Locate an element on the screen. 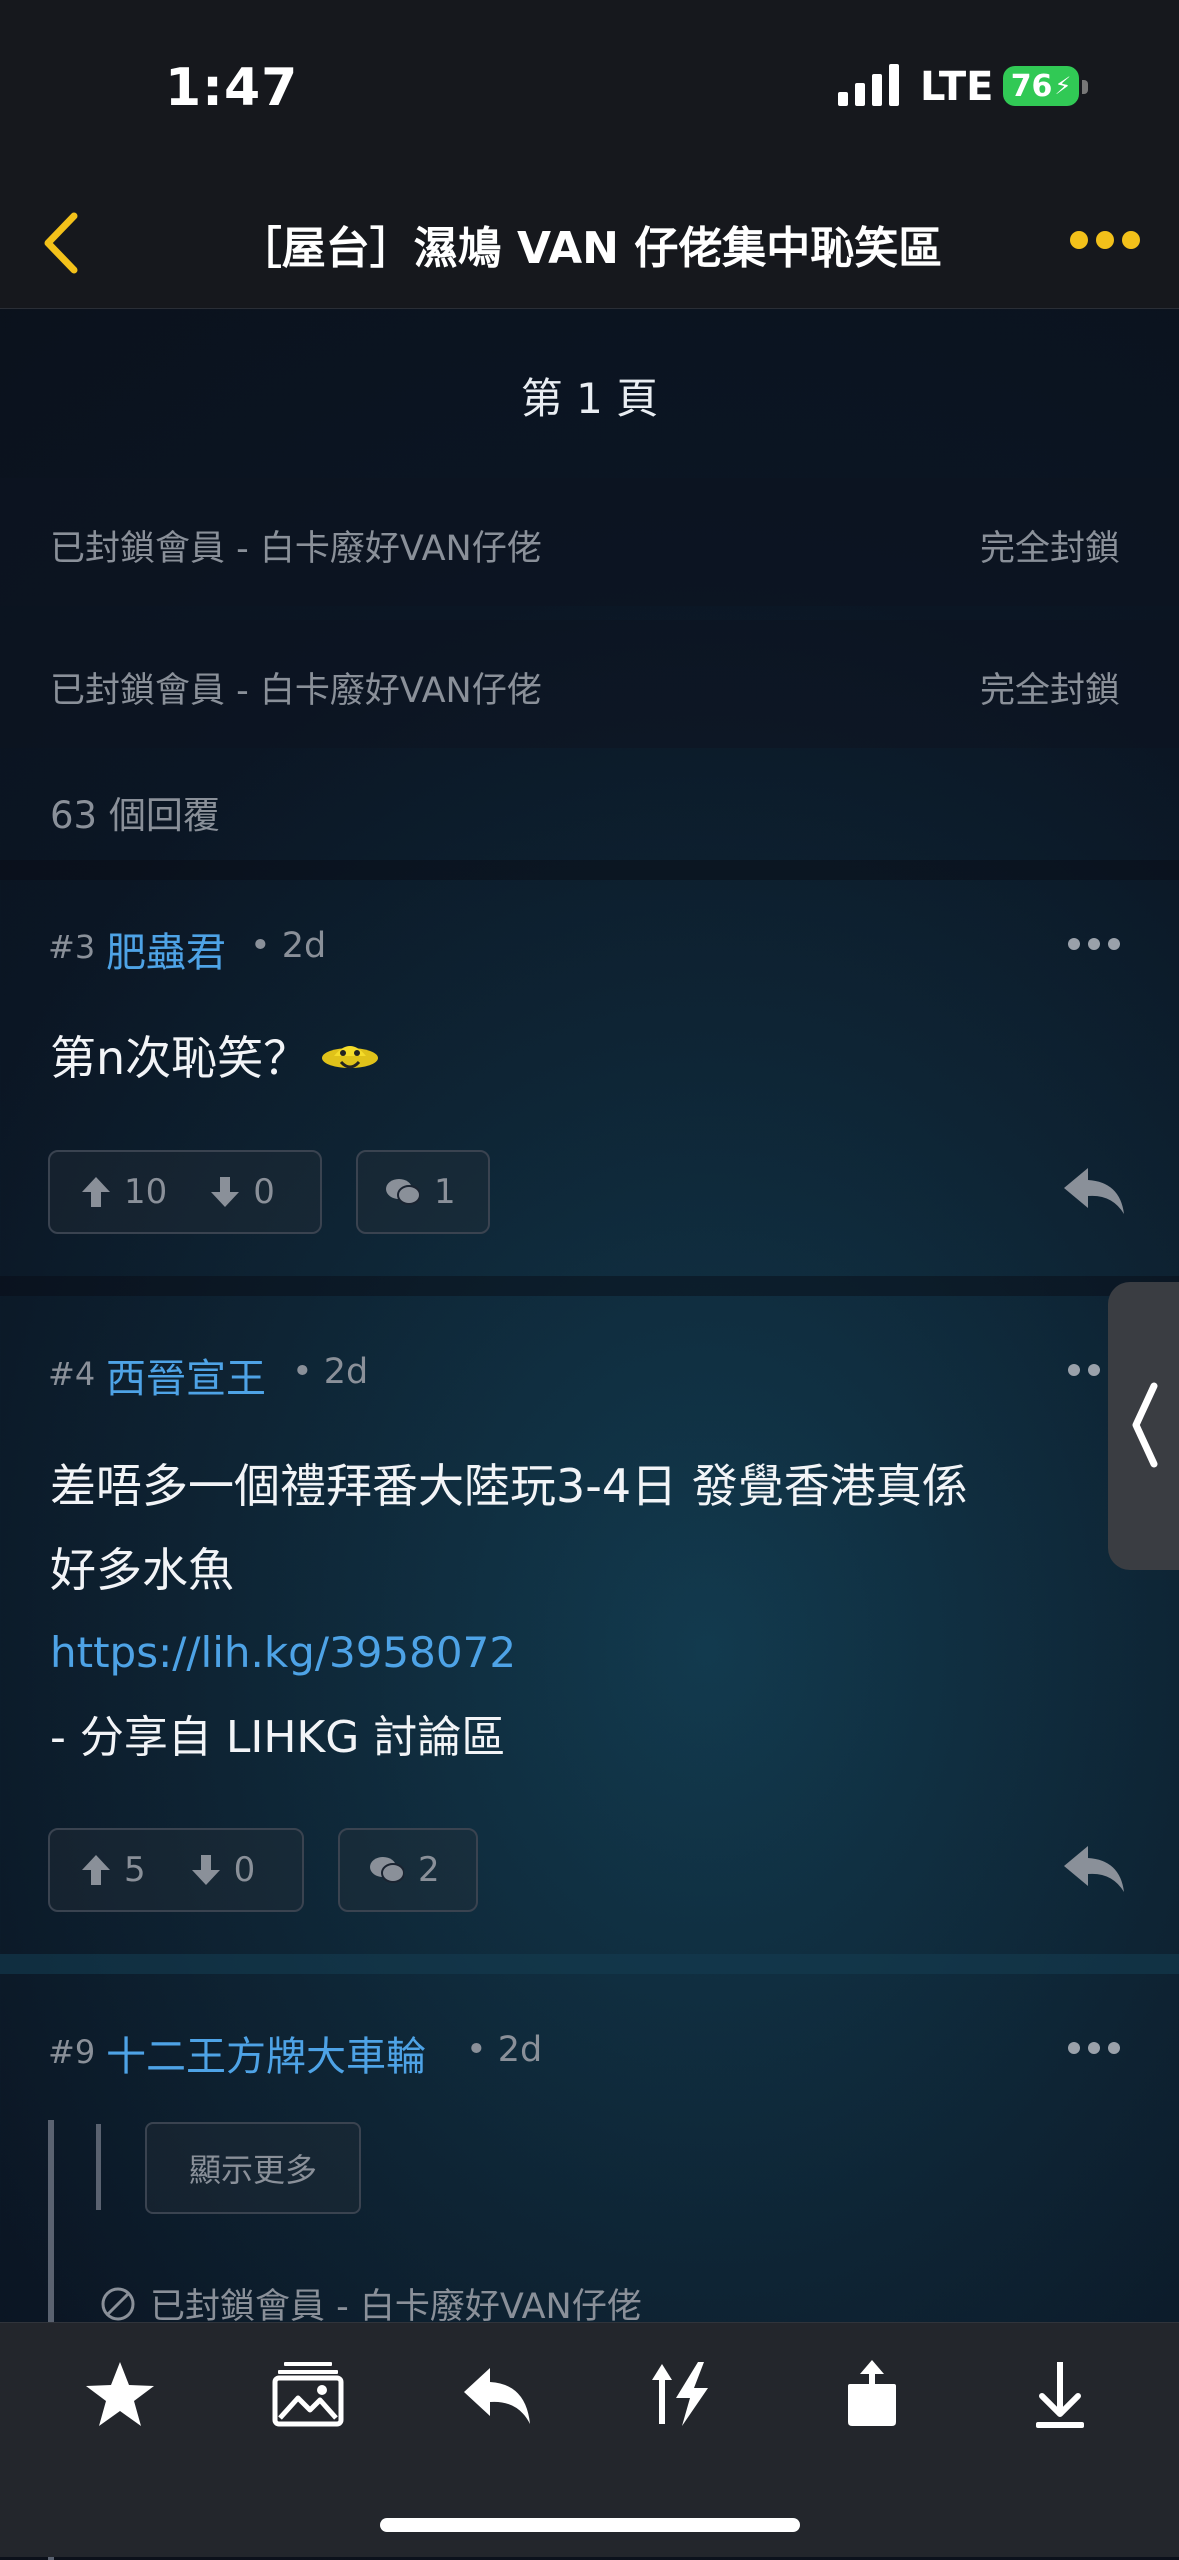  upvote-count: 10 is located at coordinates (146, 1192).